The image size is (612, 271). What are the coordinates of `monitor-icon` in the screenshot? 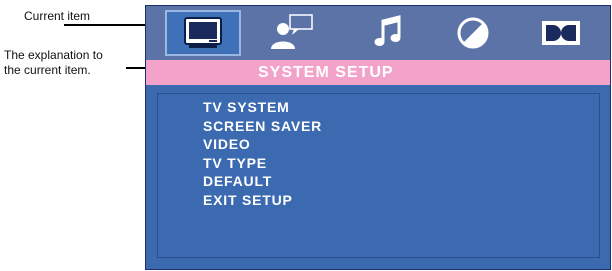 It's located at (203, 32).